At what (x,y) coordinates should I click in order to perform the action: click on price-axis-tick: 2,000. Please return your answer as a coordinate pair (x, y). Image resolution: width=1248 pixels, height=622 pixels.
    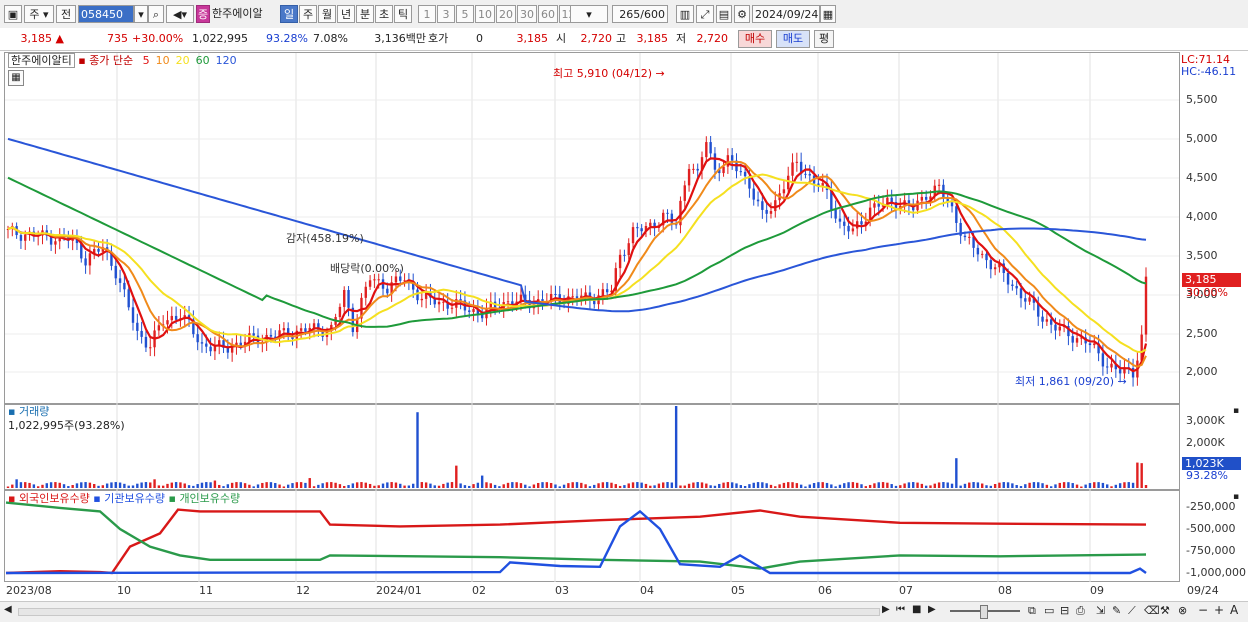
    Looking at the image, I should click on (1202, 371).